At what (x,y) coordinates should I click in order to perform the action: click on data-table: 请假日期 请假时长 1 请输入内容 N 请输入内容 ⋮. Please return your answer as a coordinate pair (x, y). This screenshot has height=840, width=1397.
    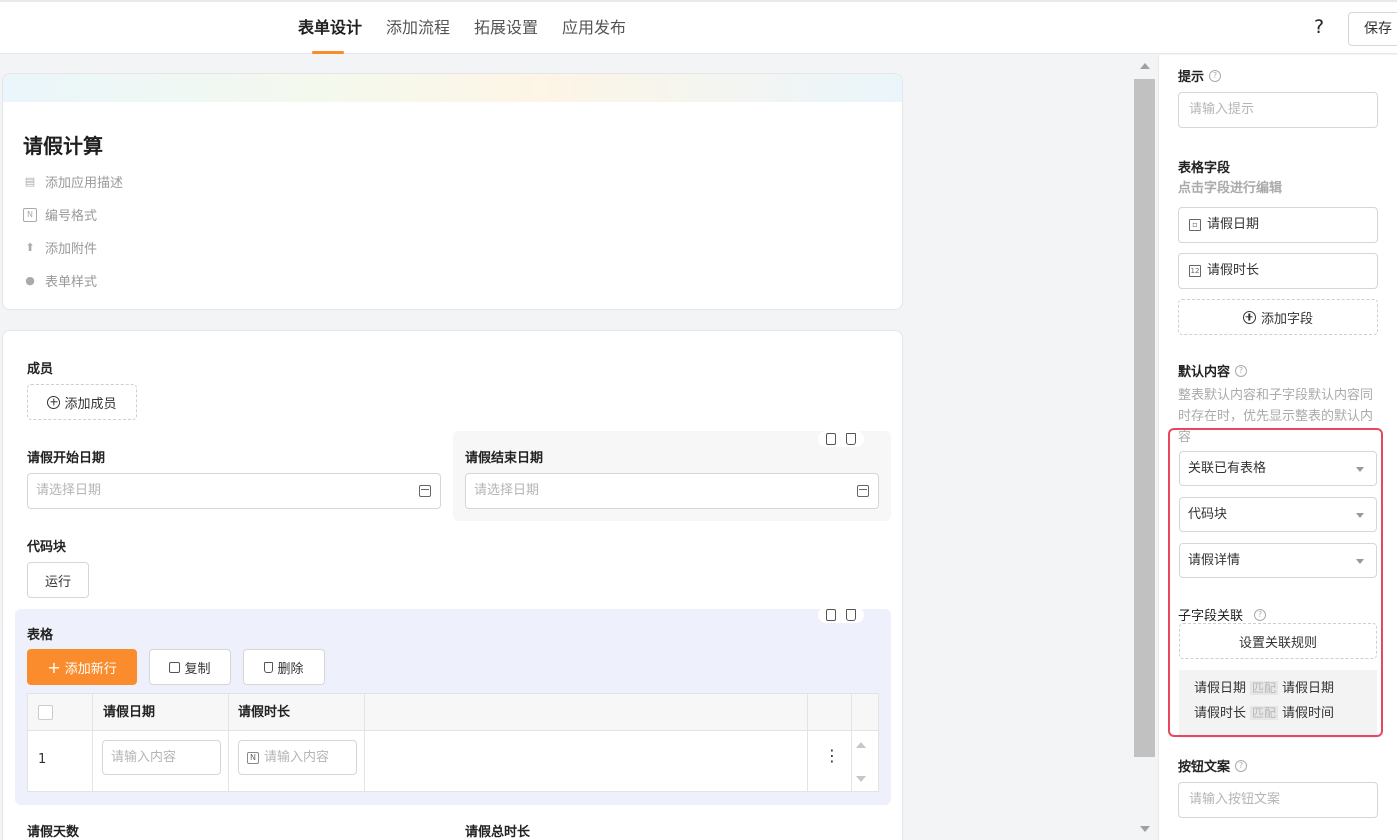
    Looking at the image, I should click on (453, 742).